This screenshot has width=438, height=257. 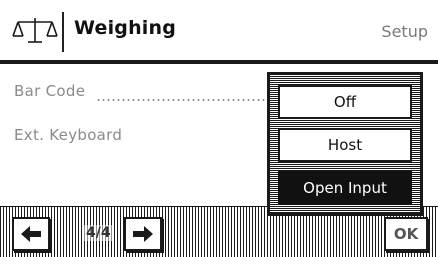 I want to click on option-off: Off, so click(x=345, y=102).